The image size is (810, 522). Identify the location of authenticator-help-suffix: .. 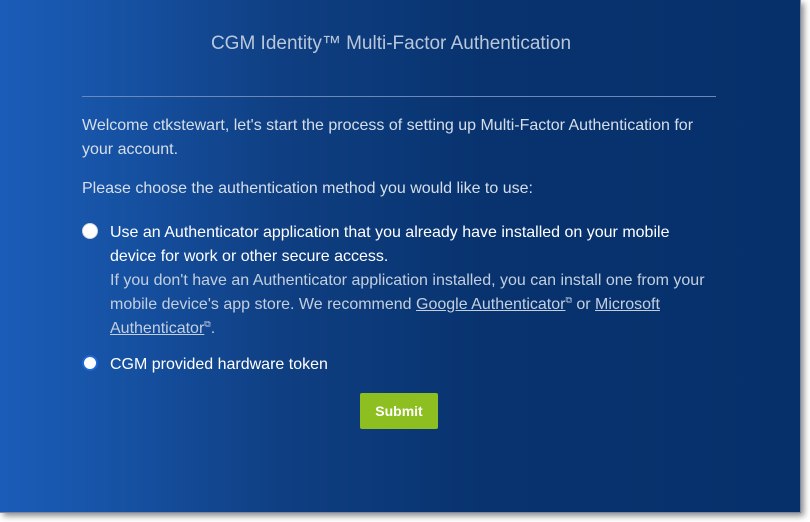
(213, 328).